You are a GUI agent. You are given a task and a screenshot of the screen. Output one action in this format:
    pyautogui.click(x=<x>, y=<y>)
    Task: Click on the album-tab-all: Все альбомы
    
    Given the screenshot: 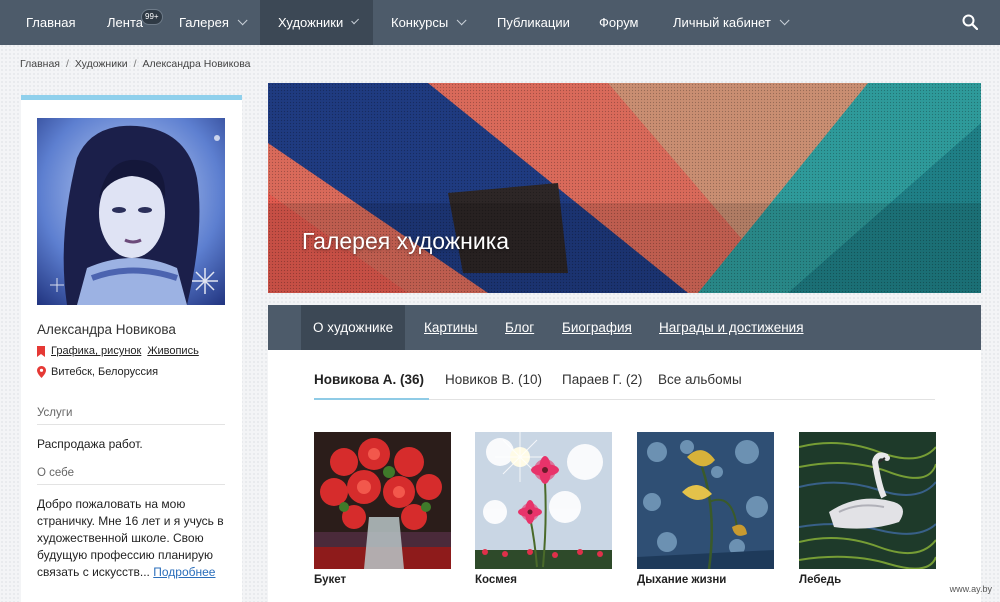 What is the action you would take?
    pyautogui.click(x=700, y=385)
    